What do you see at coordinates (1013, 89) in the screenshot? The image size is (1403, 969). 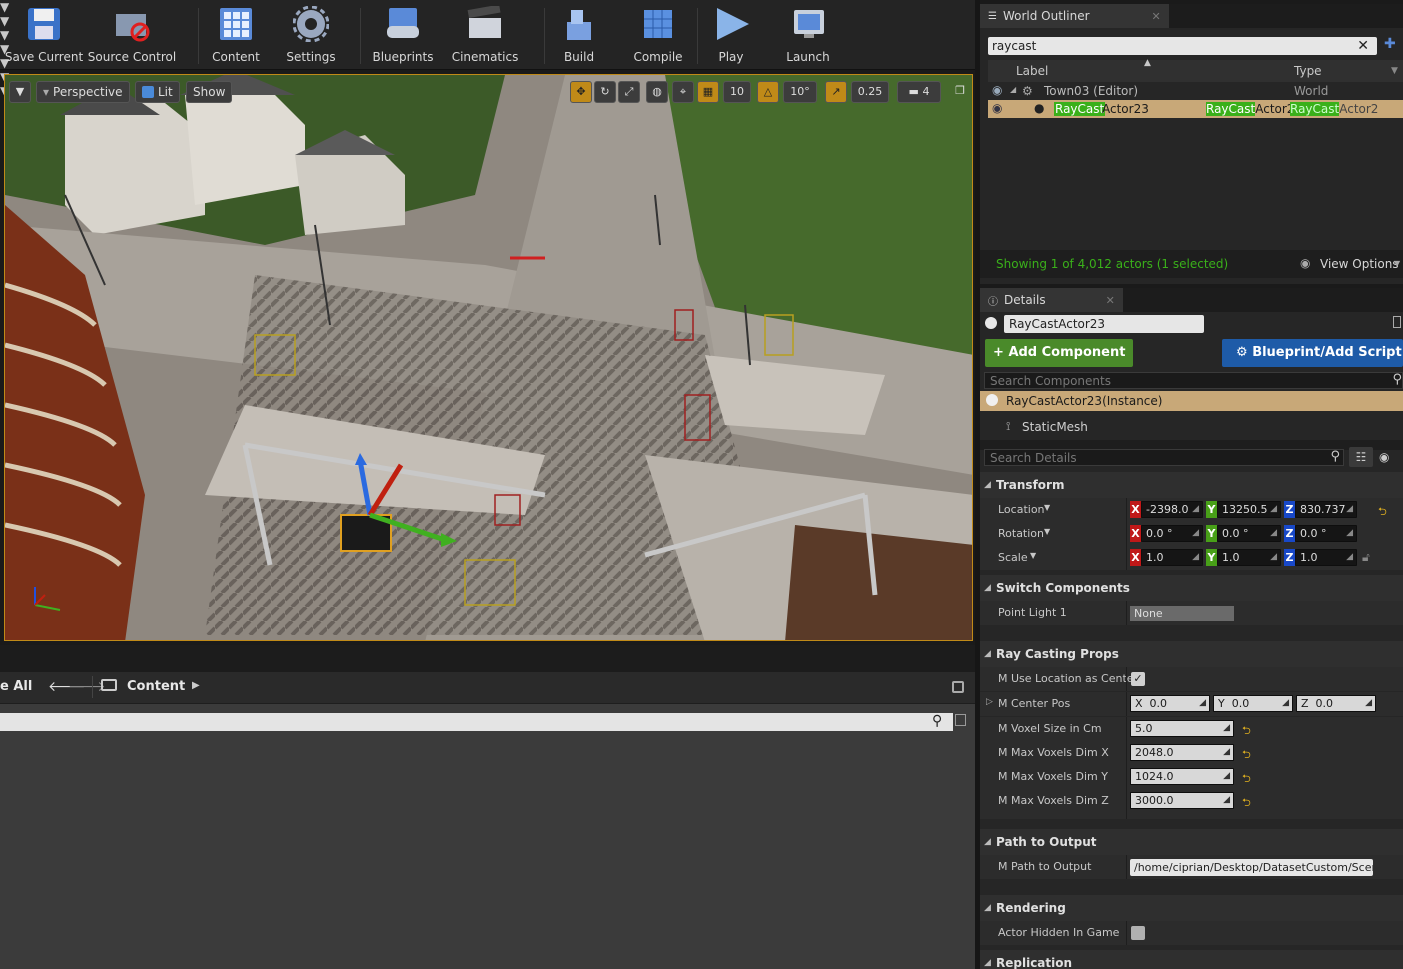 I see `expand-triangle-icon: ◢` at bounding box center [1013, 89].